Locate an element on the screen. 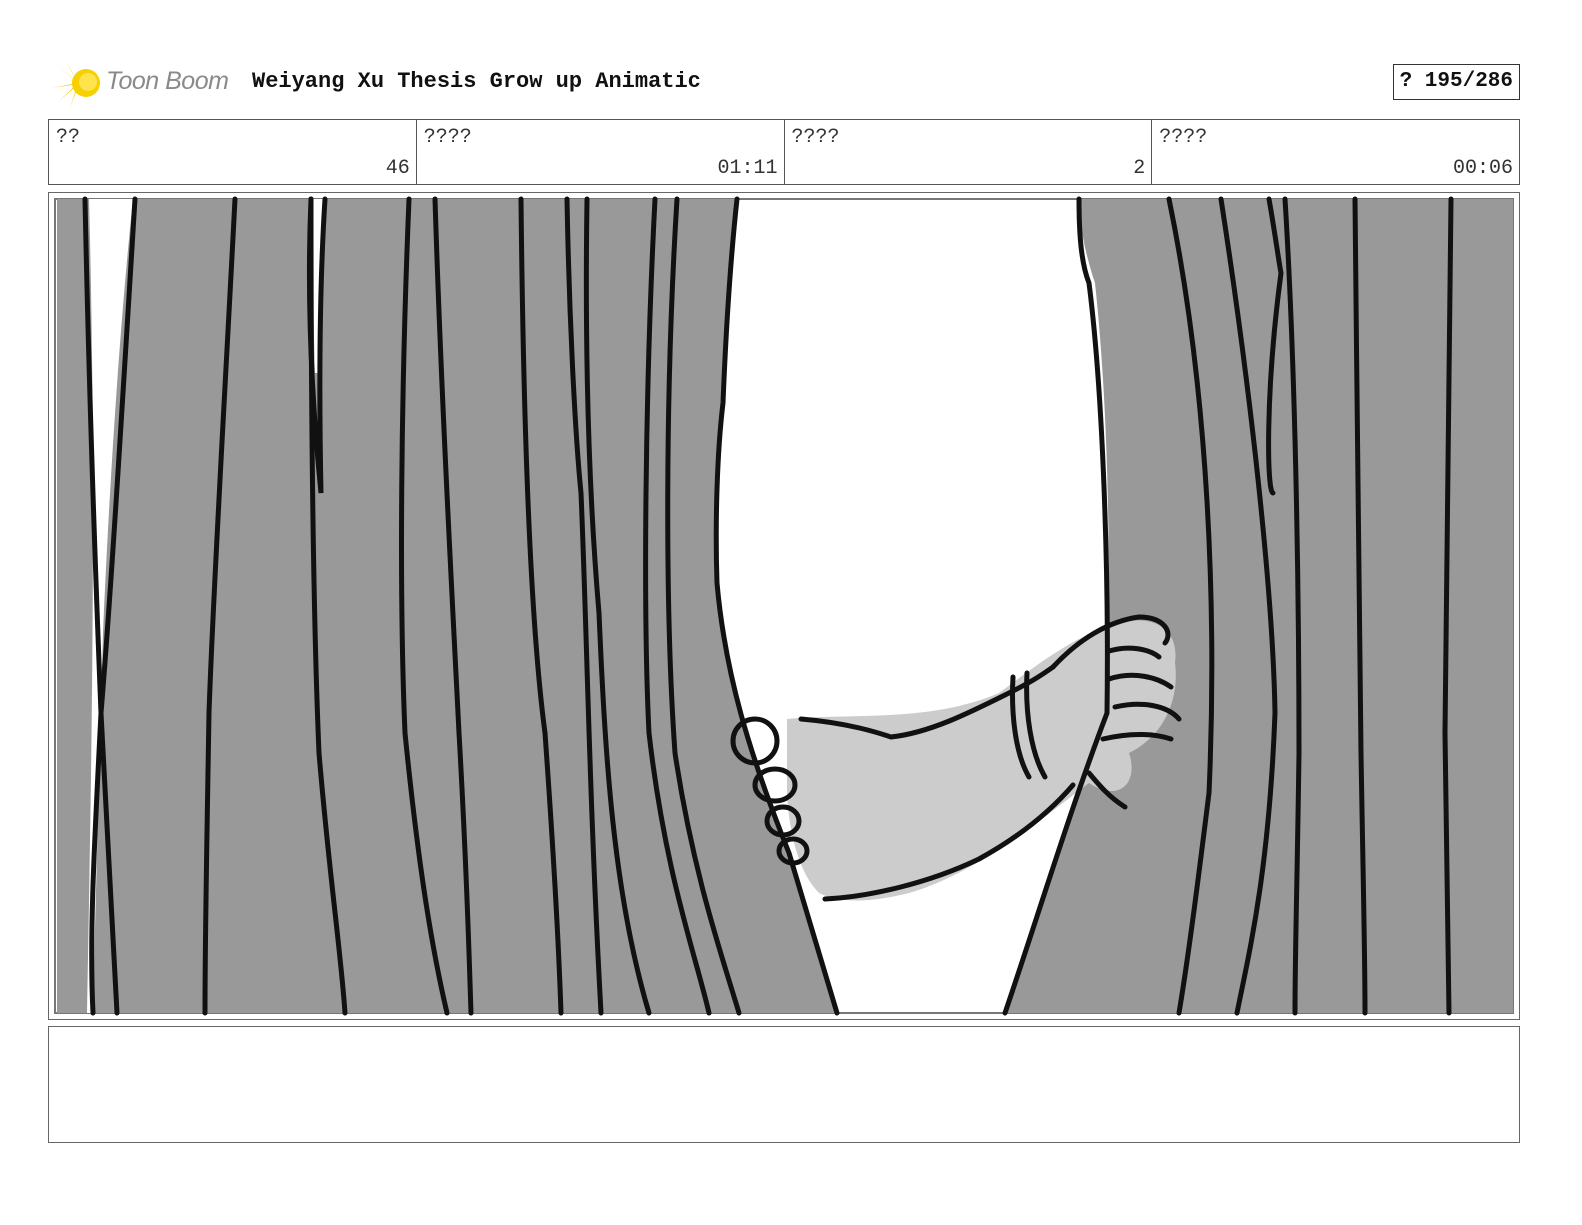 This screenshot has width=1582, height=1225. panel-info-row: ?? 46 ???? 01:11 ???? 2 ???? 00:06 is located at coordinates (784, 152).